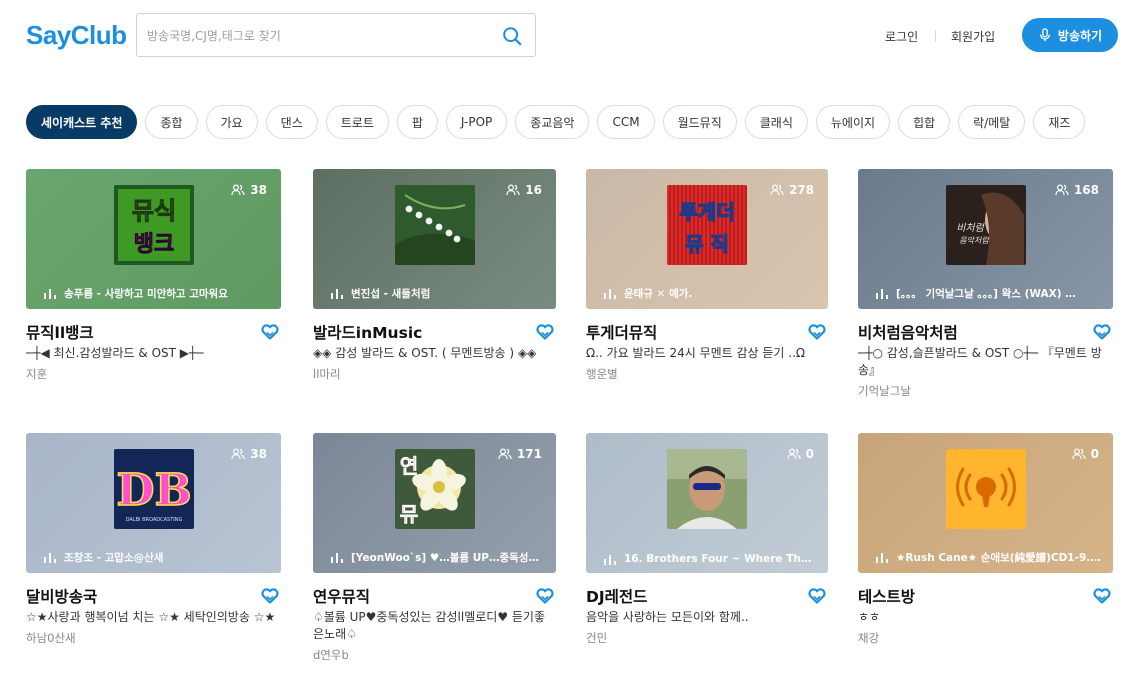 Image resolution: width=1134 pixels, height=682 pixels. I want to click on dj-name: d연우b, so click(434, 655).